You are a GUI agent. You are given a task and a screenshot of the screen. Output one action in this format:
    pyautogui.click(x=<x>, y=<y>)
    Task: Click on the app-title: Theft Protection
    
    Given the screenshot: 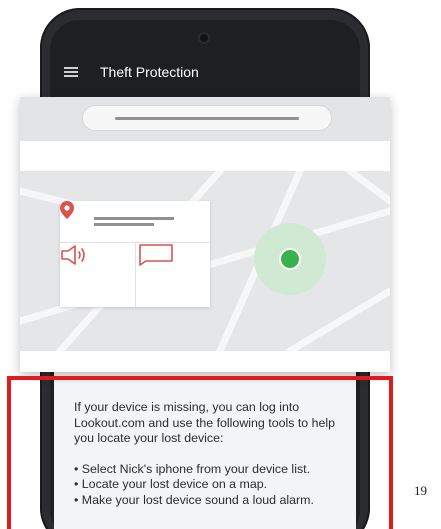 What is the action you would take?
    pyautogui.click(x=149, y=72)
    